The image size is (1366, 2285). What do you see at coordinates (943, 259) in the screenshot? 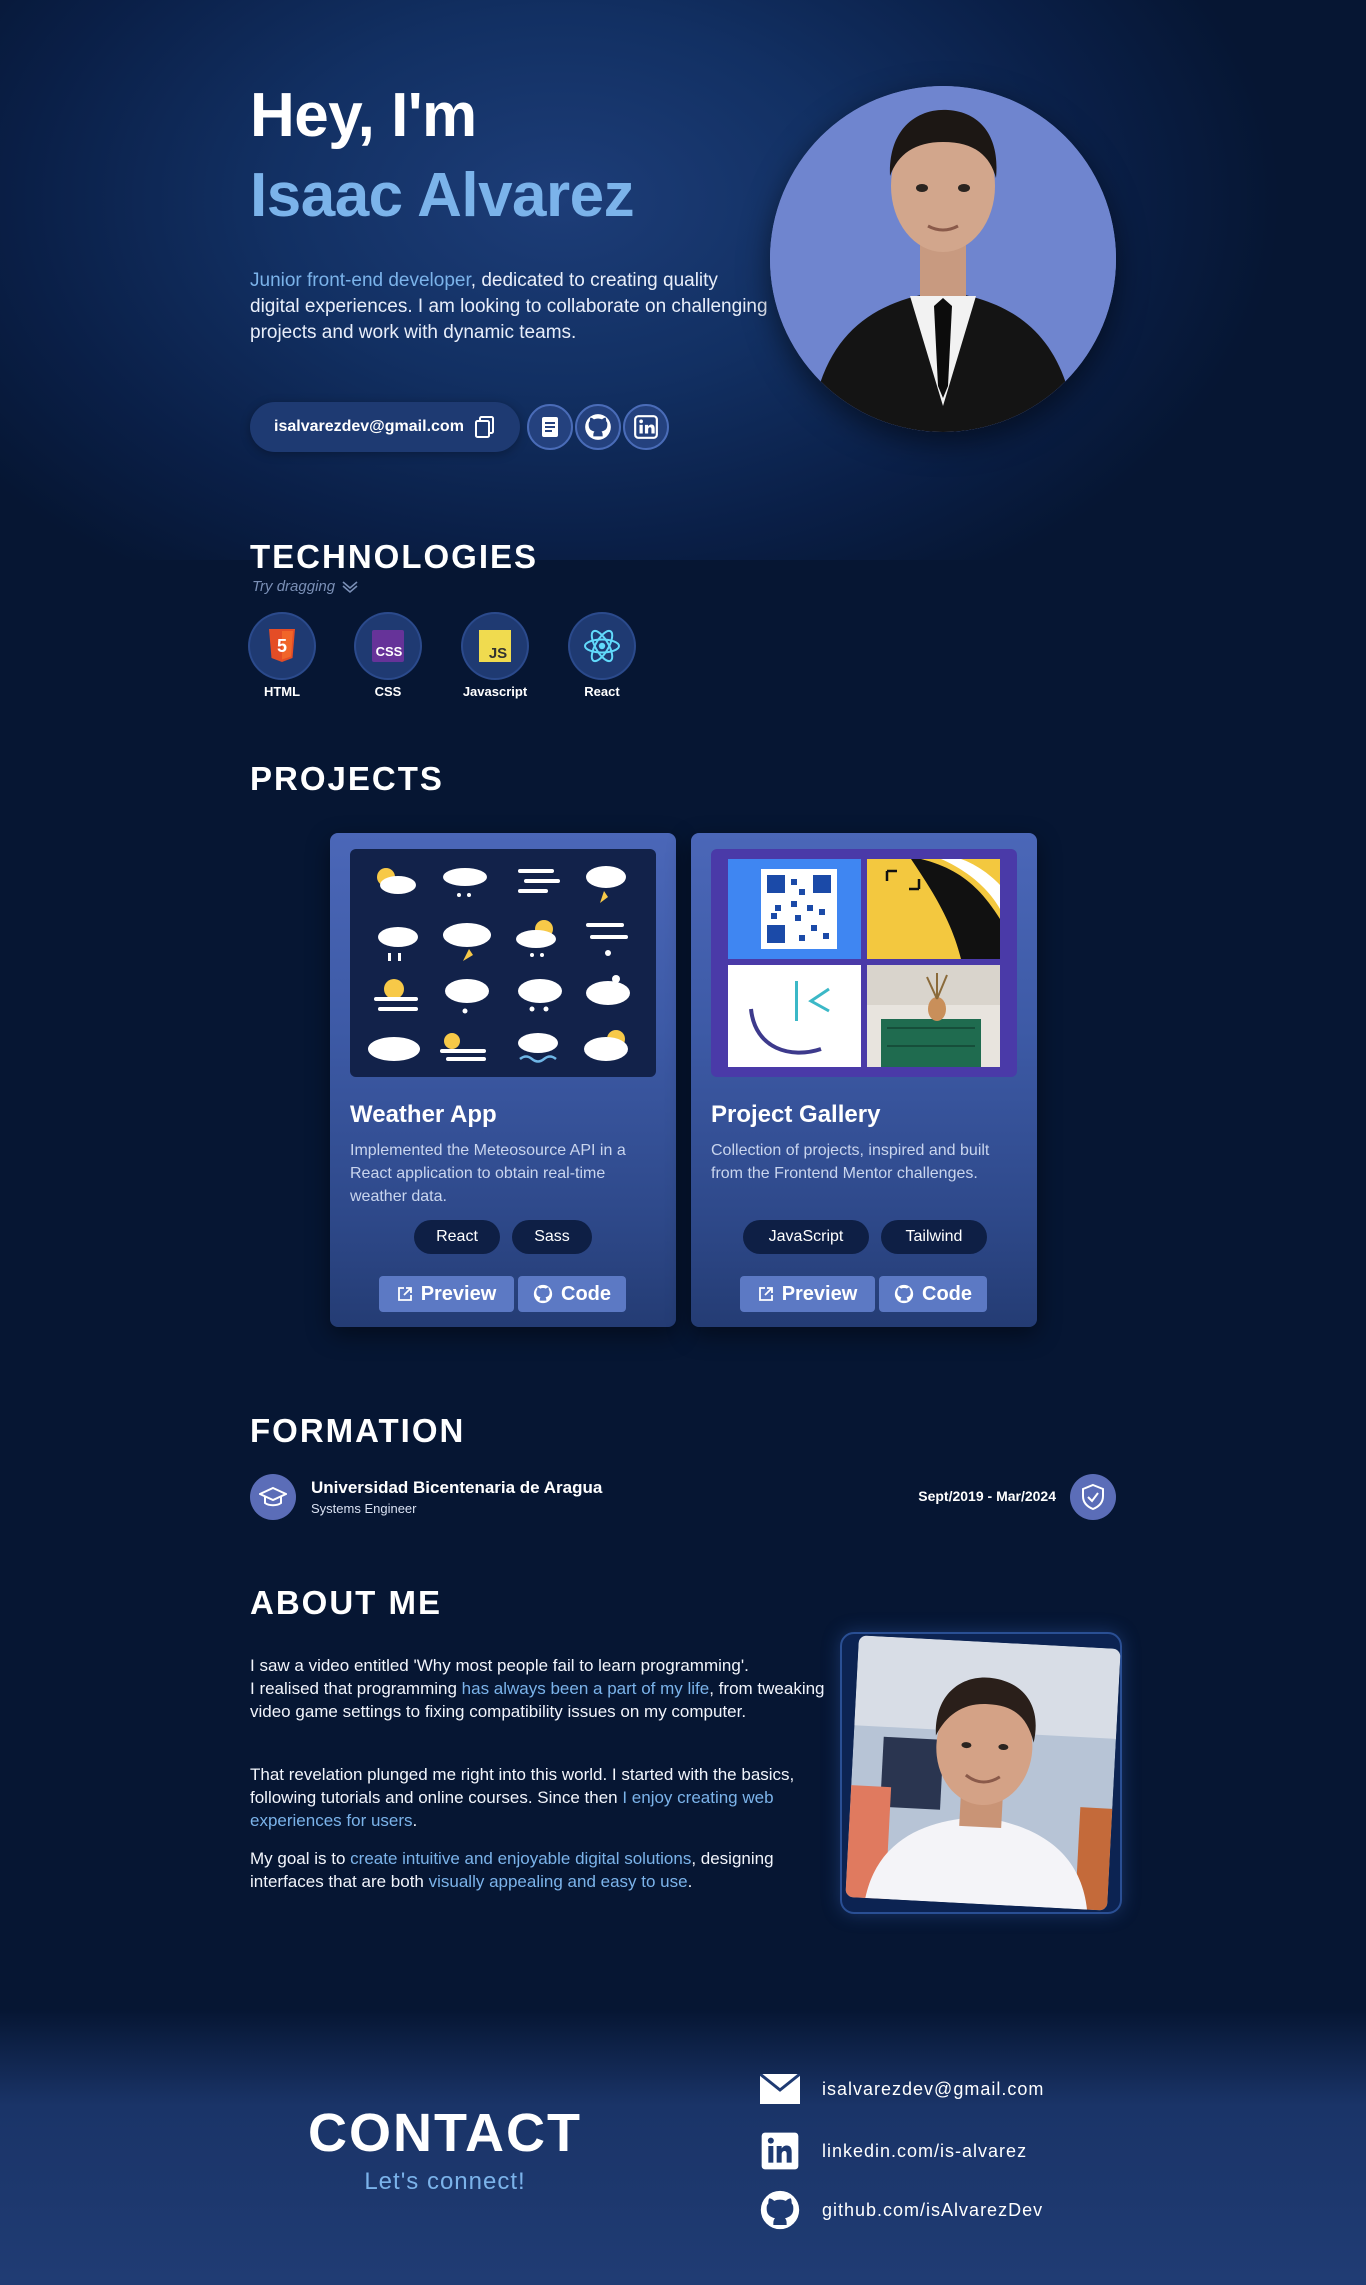
I see `profile-avatar` at bounding box center [943, 259].